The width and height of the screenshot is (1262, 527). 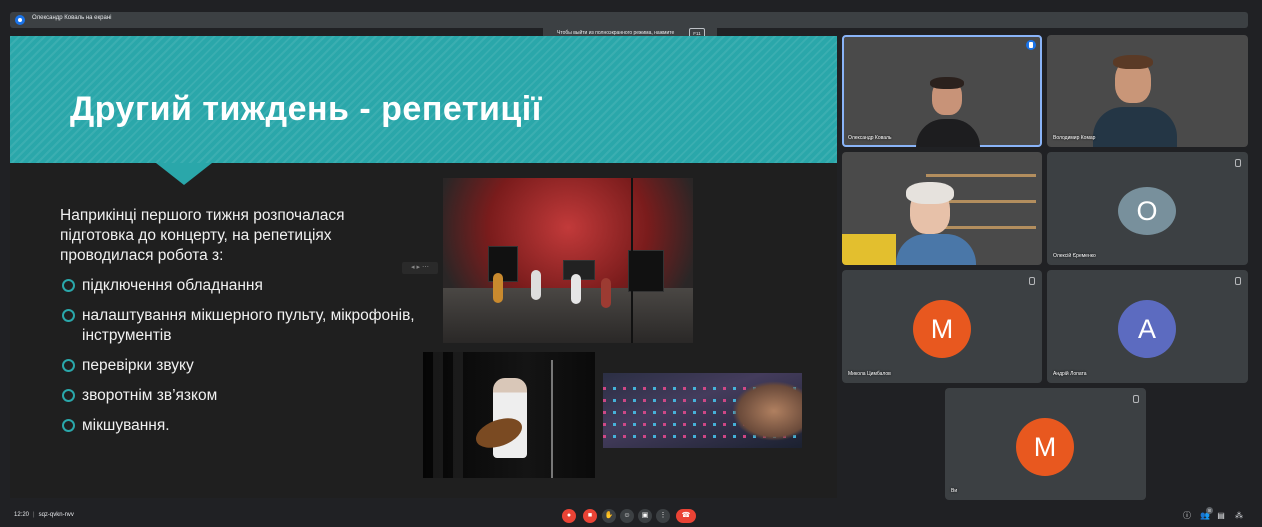 What do you see at coordinates (1147, 329) in the screenshot?
I see `avatar: А` at bounding box center [1147, 329].